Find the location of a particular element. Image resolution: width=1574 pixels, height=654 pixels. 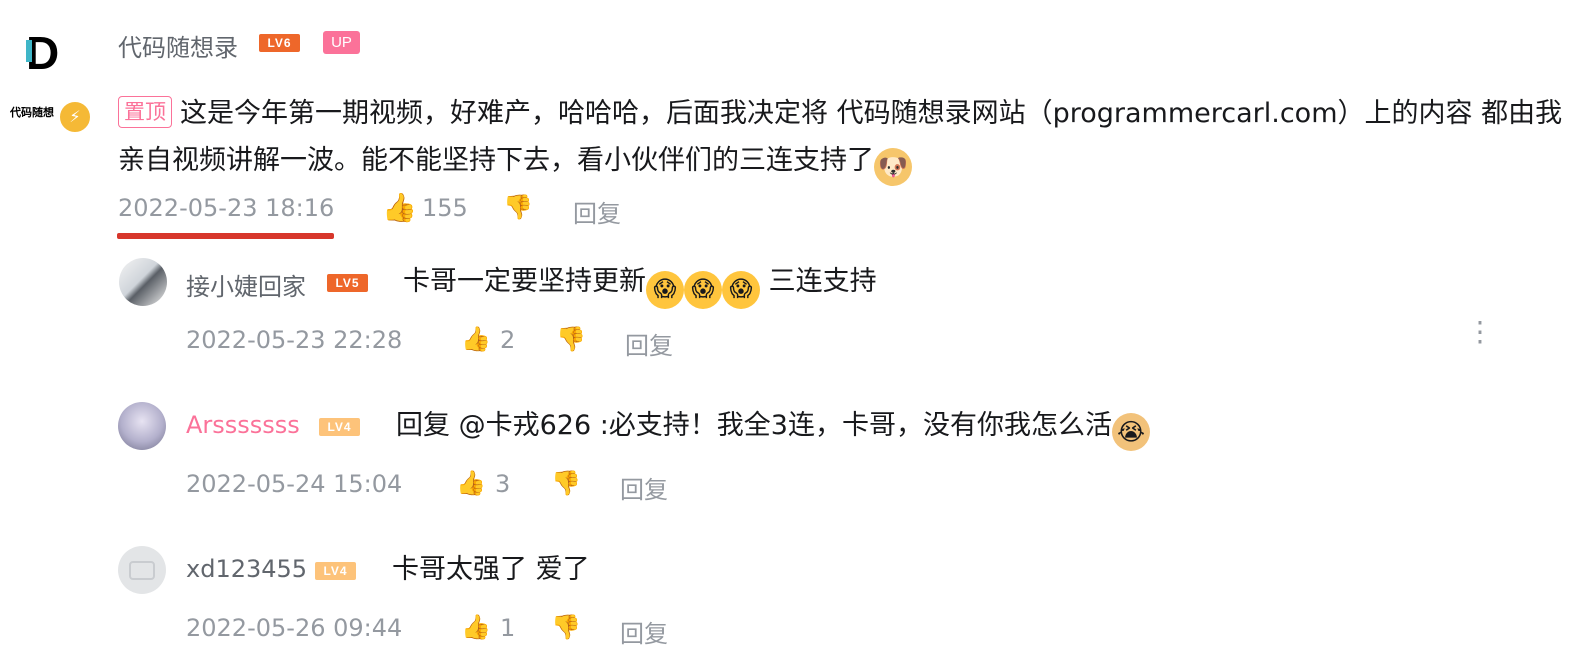

level-badge: LV5 is located at coordinates (347, 283).